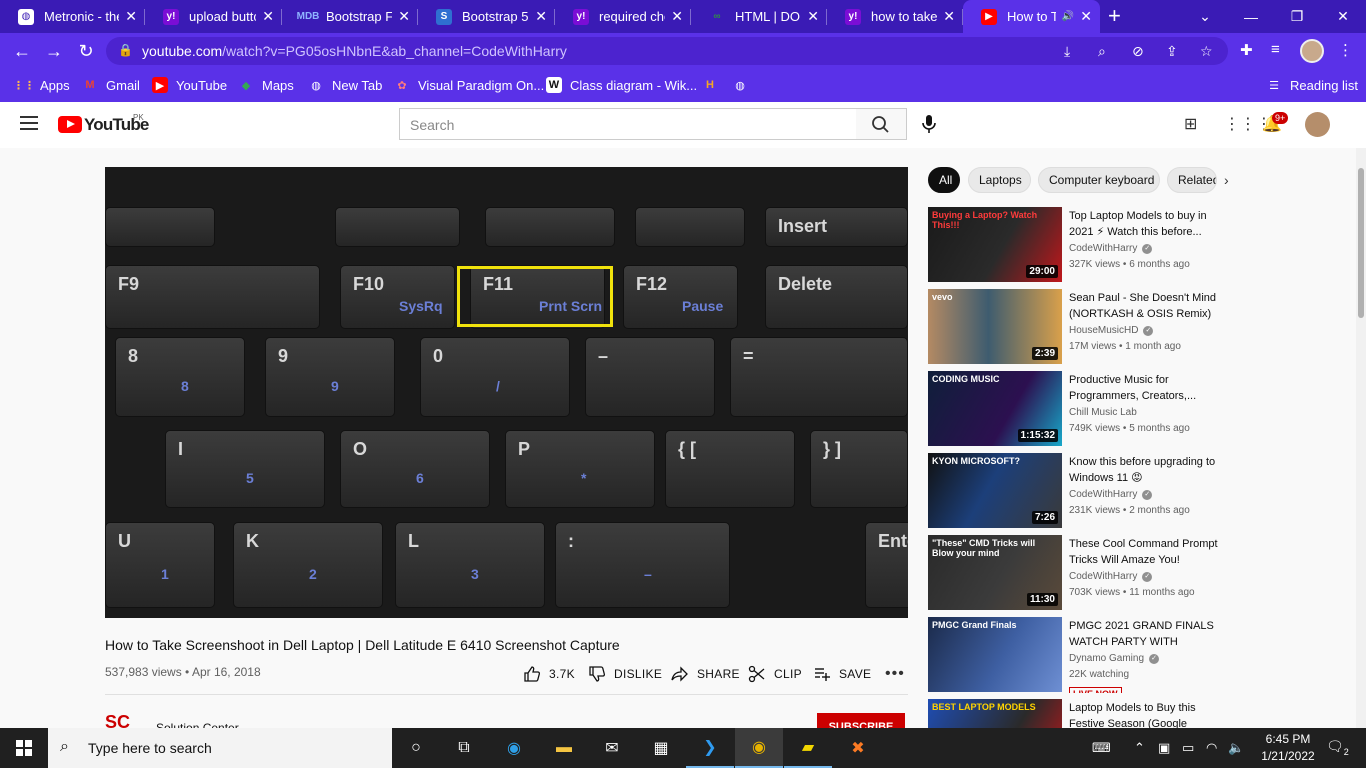 The image size is (1366, 768). What do you see at coordinates (1031, 16) in the screenshot?
I see `browser-tab: ▶ How to Ta 🔊 ✕` at bounding box center [1031, 16].